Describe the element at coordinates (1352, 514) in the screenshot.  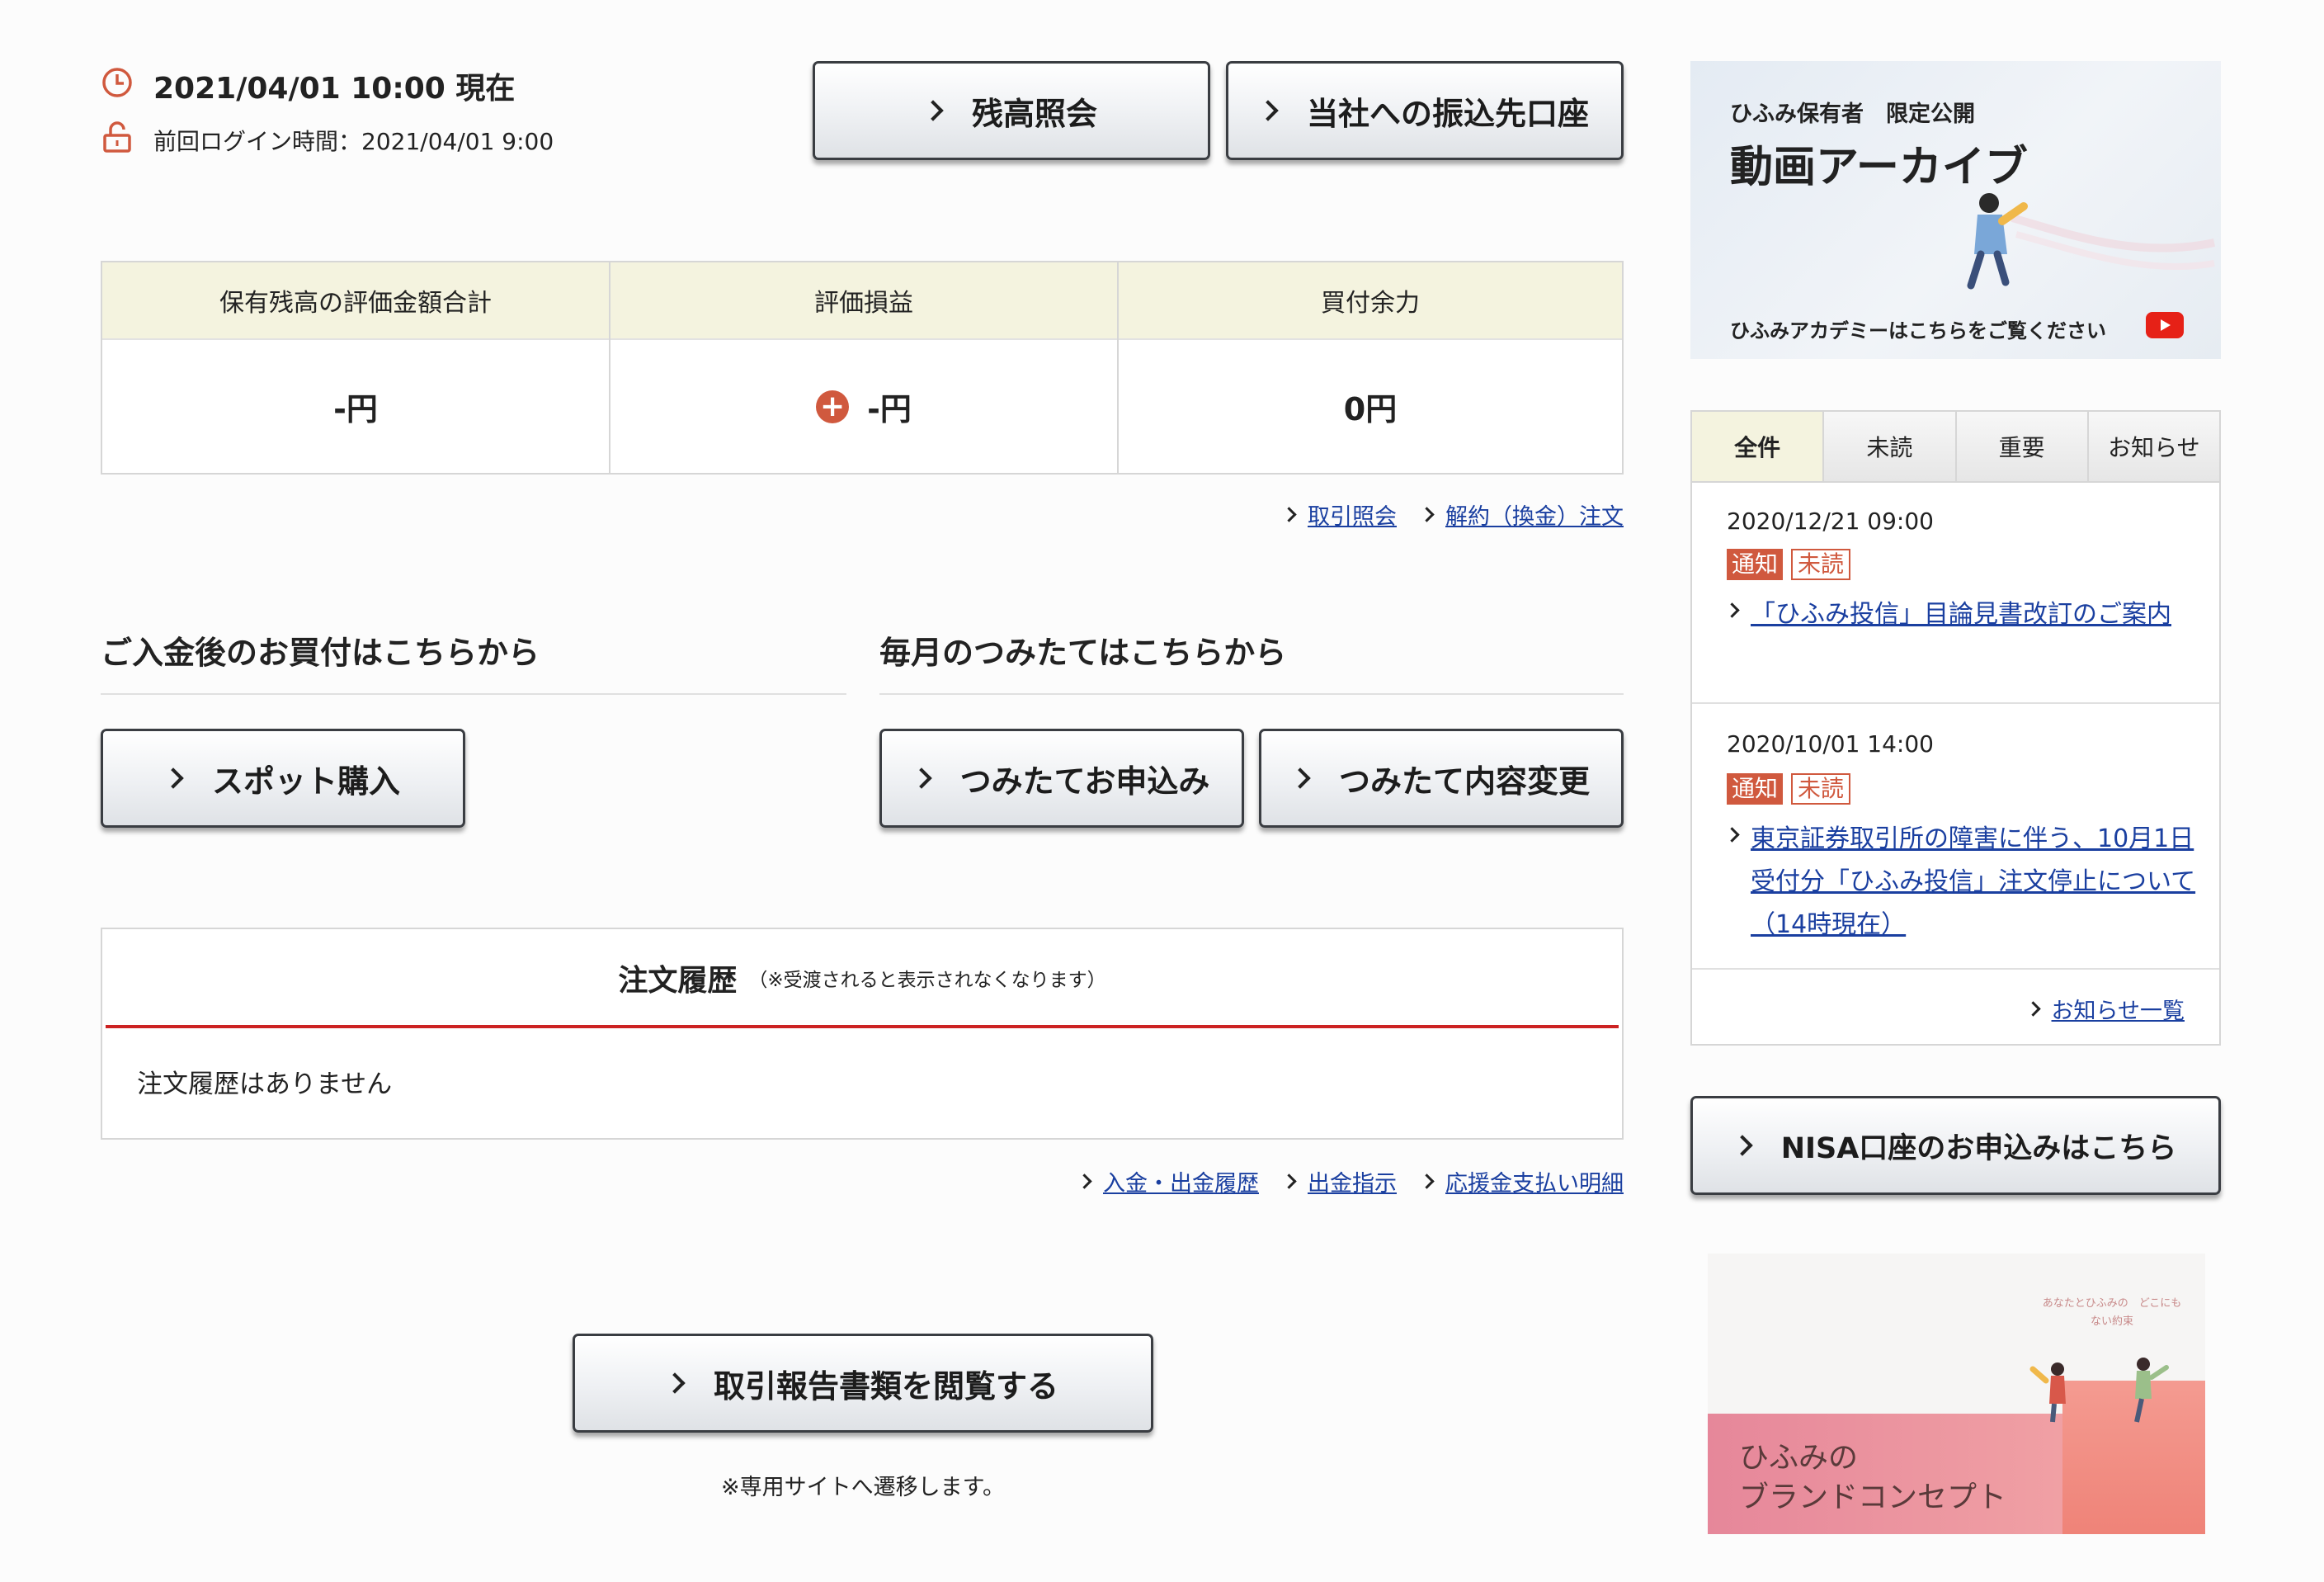
I see `transaction-inquiry-link-text: 取引照会` at that location.